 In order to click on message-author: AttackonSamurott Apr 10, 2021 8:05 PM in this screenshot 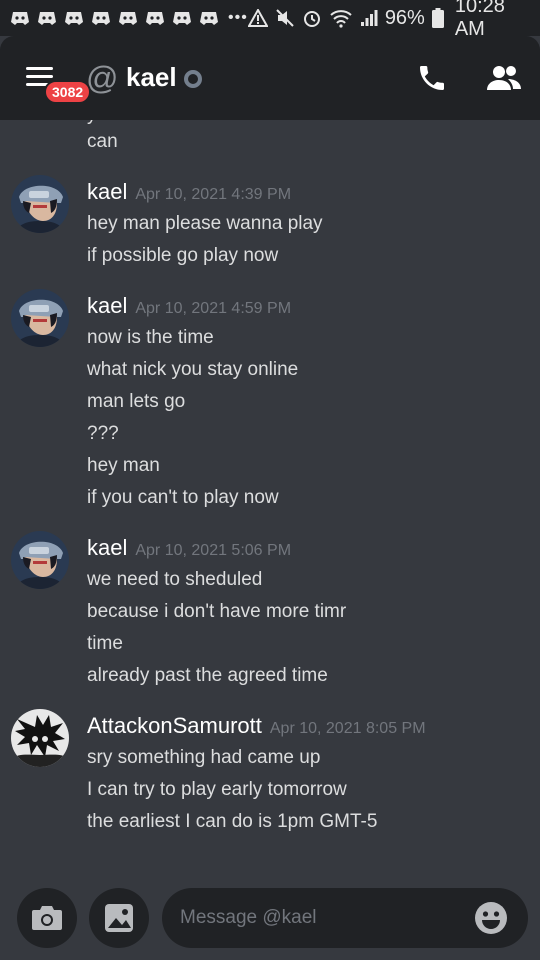, I will do `click(256, 726)`.